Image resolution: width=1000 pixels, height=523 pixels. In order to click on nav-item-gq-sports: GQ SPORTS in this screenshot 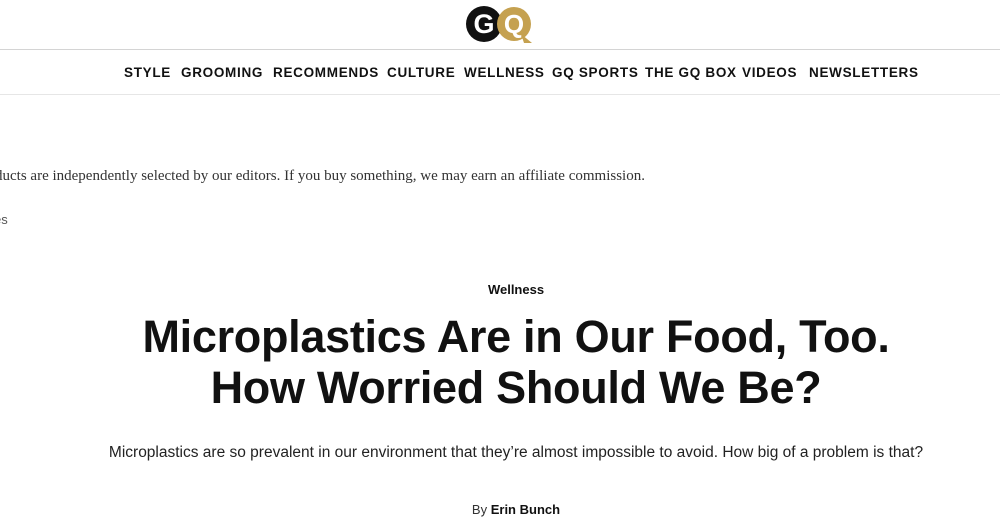, I will do `click(595, 73)`.